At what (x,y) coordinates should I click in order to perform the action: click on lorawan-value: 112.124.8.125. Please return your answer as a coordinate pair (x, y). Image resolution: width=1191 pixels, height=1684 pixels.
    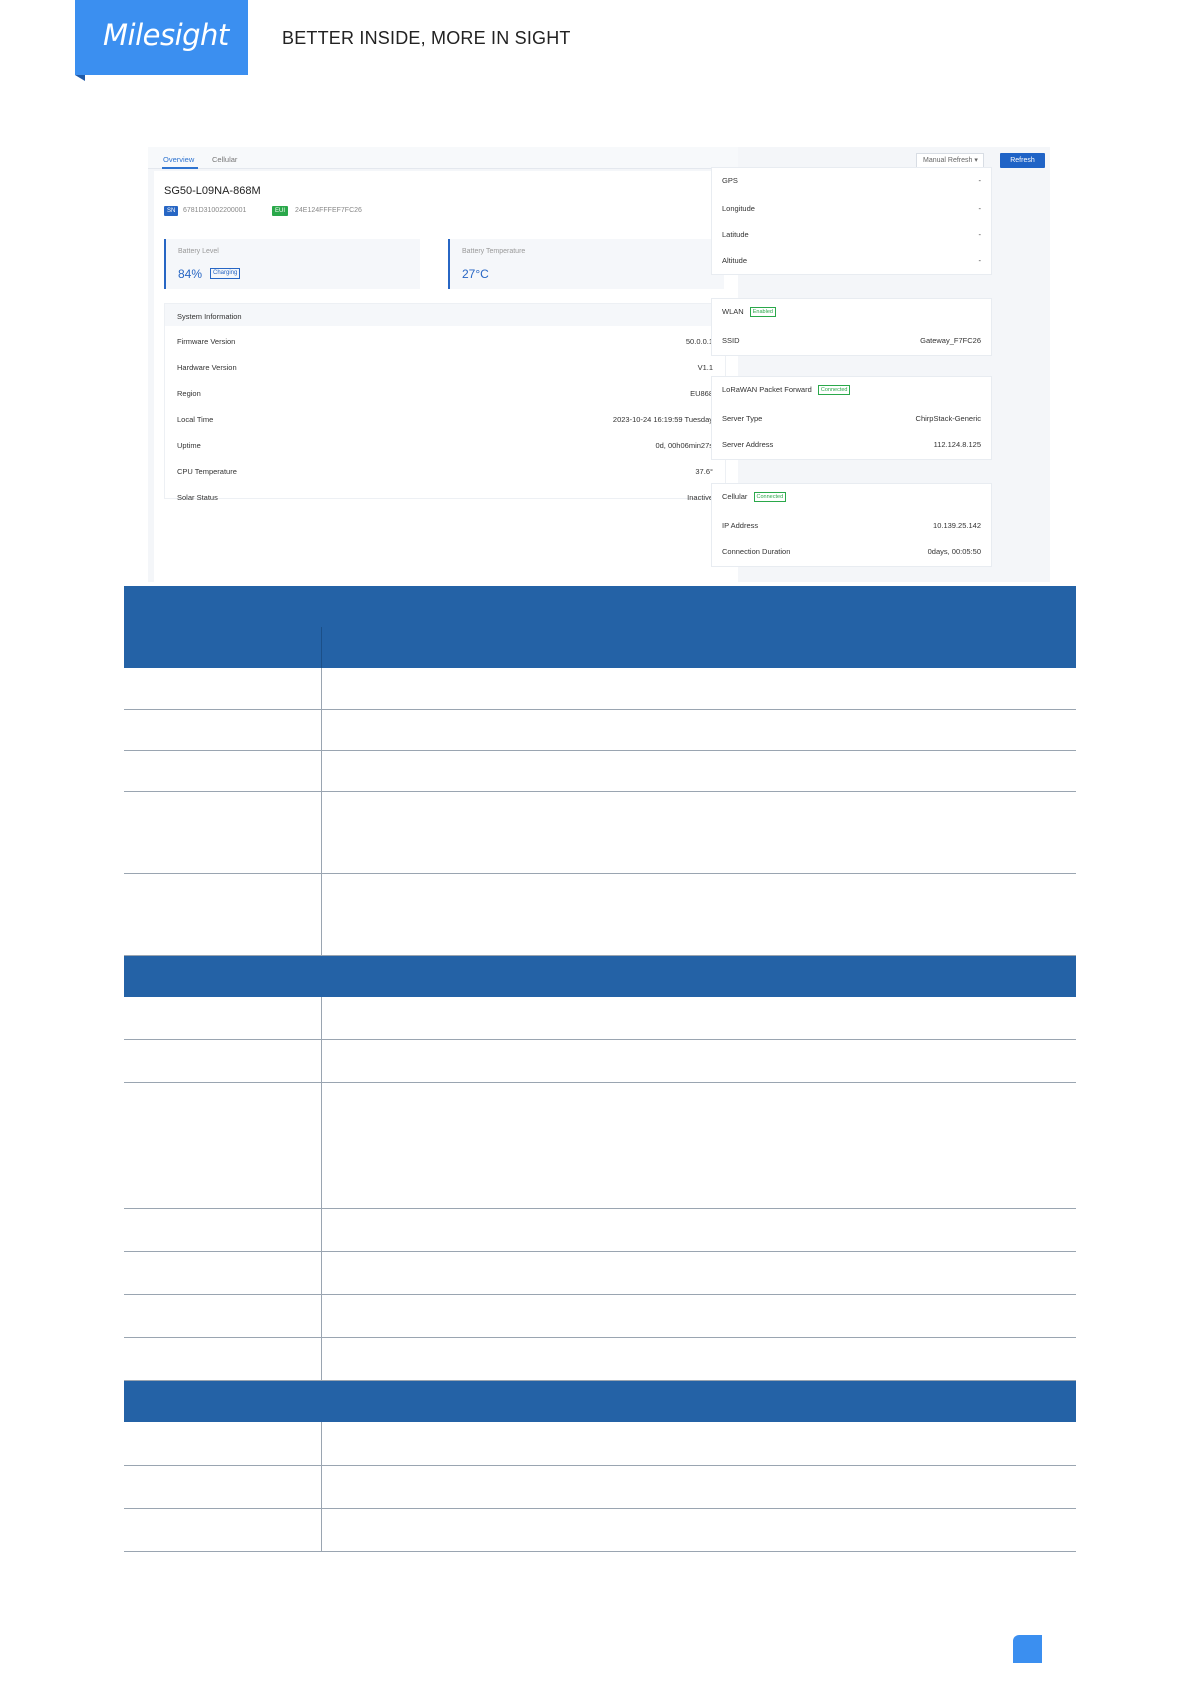
    Looking at the image, I should click on (957, 444).